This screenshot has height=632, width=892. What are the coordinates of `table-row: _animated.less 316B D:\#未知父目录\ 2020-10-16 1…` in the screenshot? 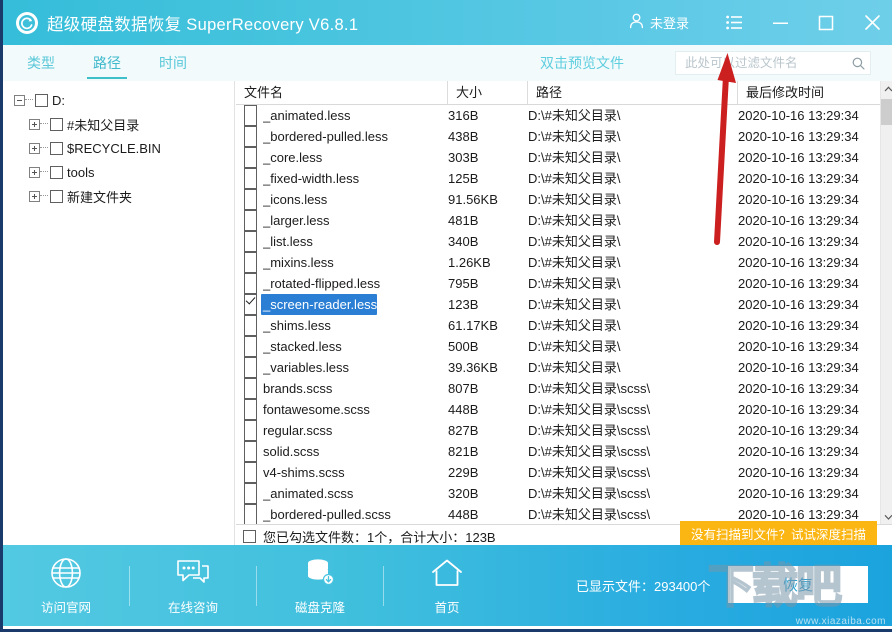 It's located at (558, 115).